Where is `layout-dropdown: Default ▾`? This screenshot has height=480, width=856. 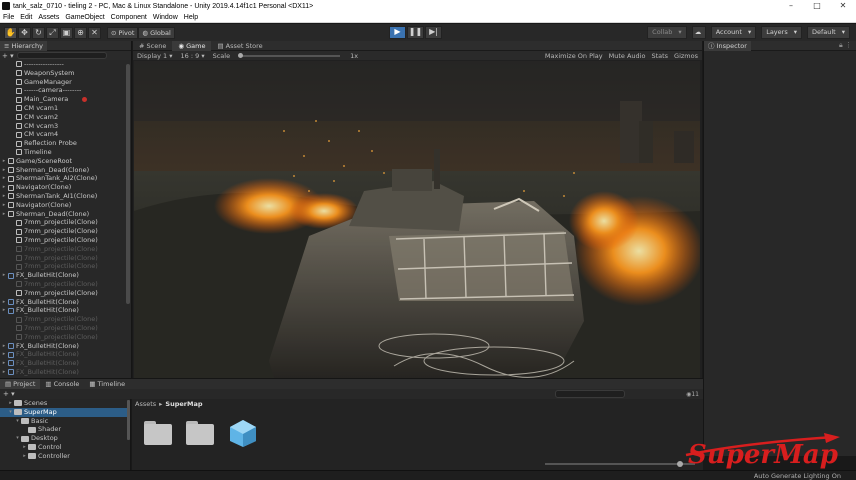
layout-dropdown: Default ▾ is located at coordinates (828, 32).